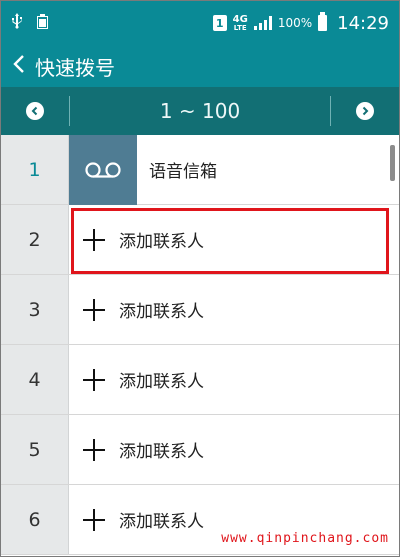 This screenshot has height=557, width=400. What do you see at coordinates (219, 23) in the screenshot?
I see `sim-icon: 1` at bounding box center [219, 23].